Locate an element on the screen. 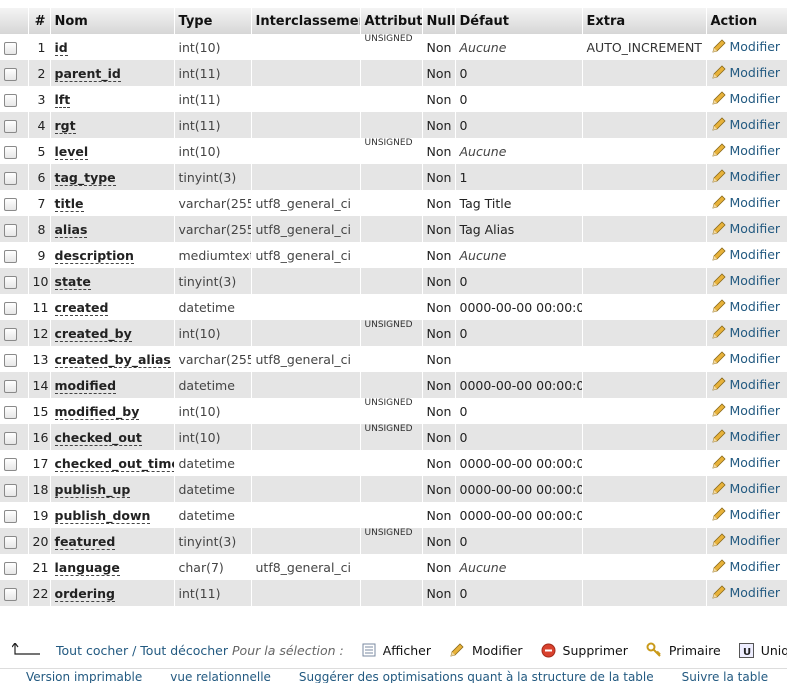 Image resolution: width=787 pixels, height=683 pixels. column-name-label: created_by_alias is located at coordinates (112, 359).